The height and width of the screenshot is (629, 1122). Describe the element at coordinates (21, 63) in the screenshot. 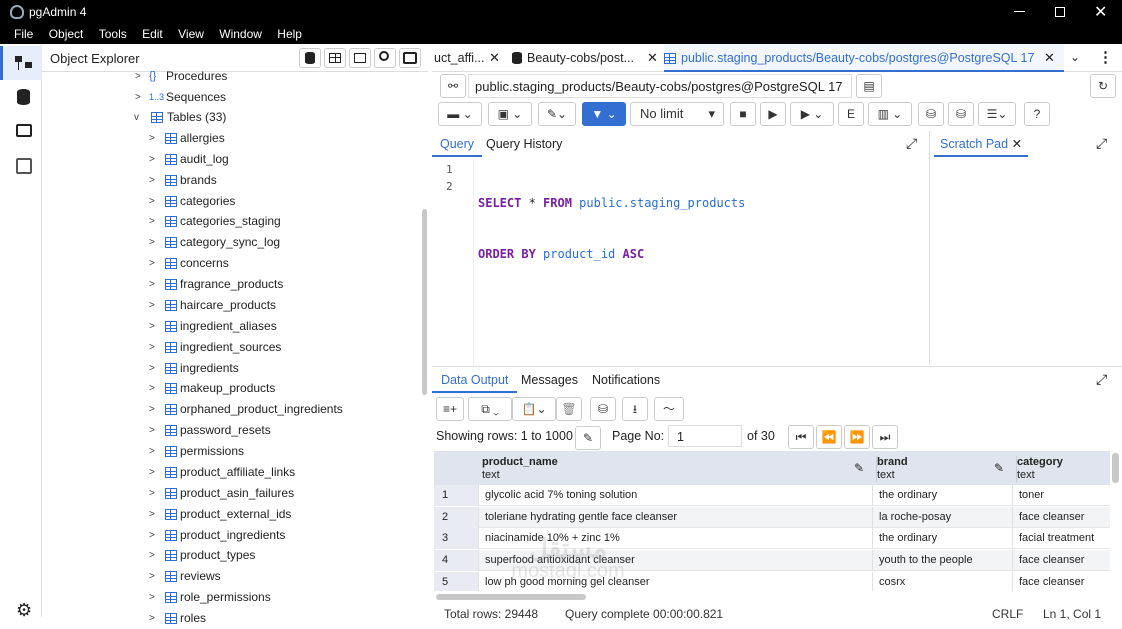

I see `object-explorer-icon` at that location.